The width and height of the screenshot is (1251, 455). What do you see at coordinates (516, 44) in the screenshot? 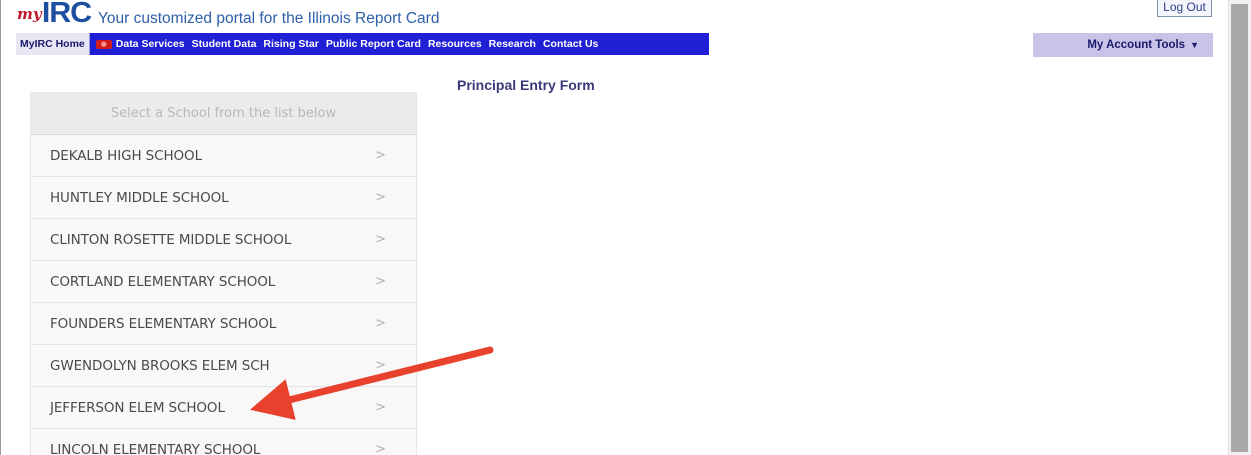
I see `nav-research: Research` at bounding box center [516, 44].